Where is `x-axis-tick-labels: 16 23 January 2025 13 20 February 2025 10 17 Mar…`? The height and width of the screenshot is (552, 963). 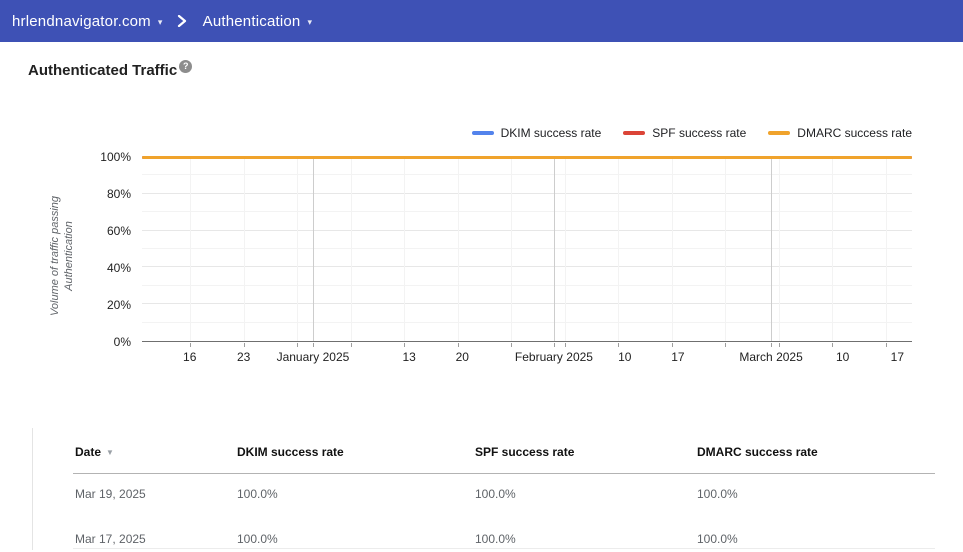
x-axis-tick-labels: 16 23 January 2025 13 20 February 2025 10 17 Mar… is located at coordinates (527, 355).